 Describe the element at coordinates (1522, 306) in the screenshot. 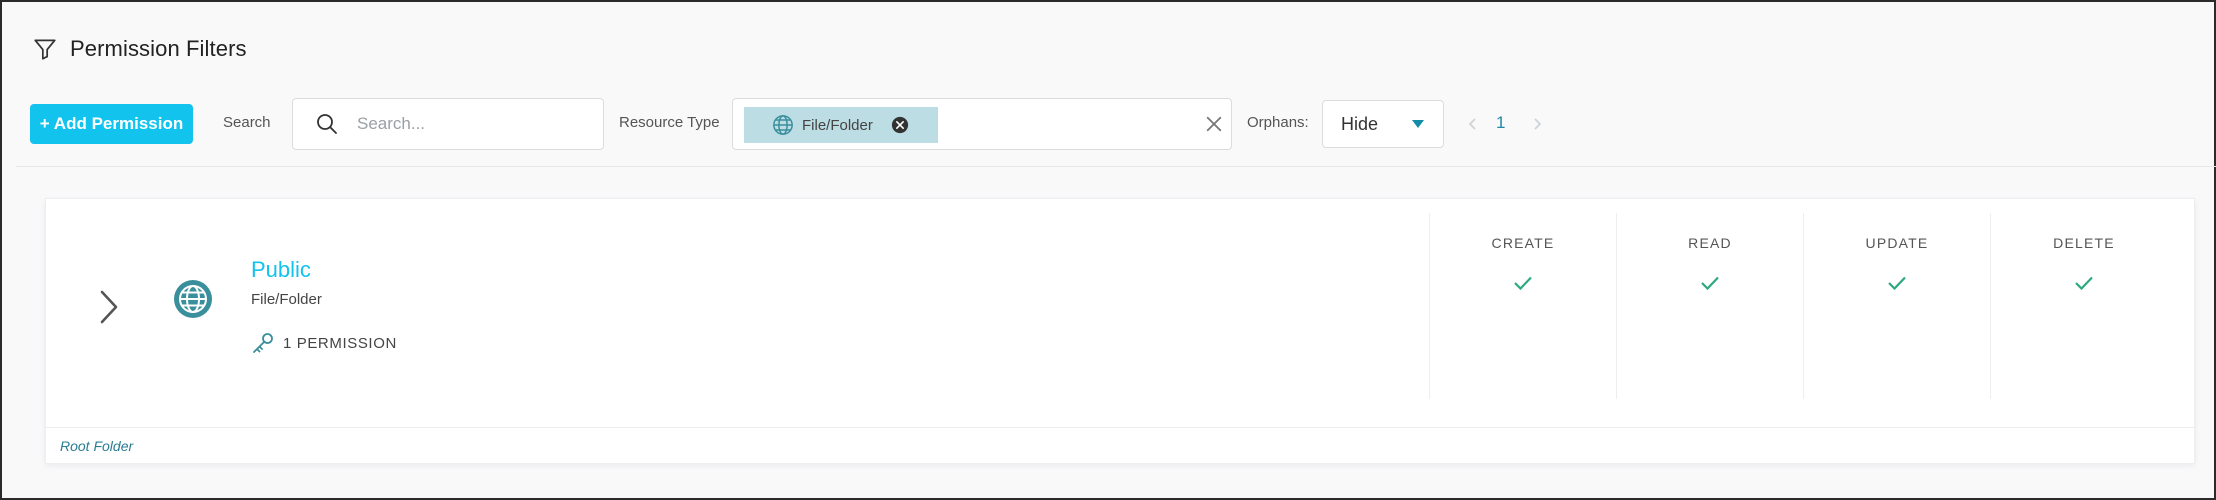

I see `column-create: CREATE` at that location.